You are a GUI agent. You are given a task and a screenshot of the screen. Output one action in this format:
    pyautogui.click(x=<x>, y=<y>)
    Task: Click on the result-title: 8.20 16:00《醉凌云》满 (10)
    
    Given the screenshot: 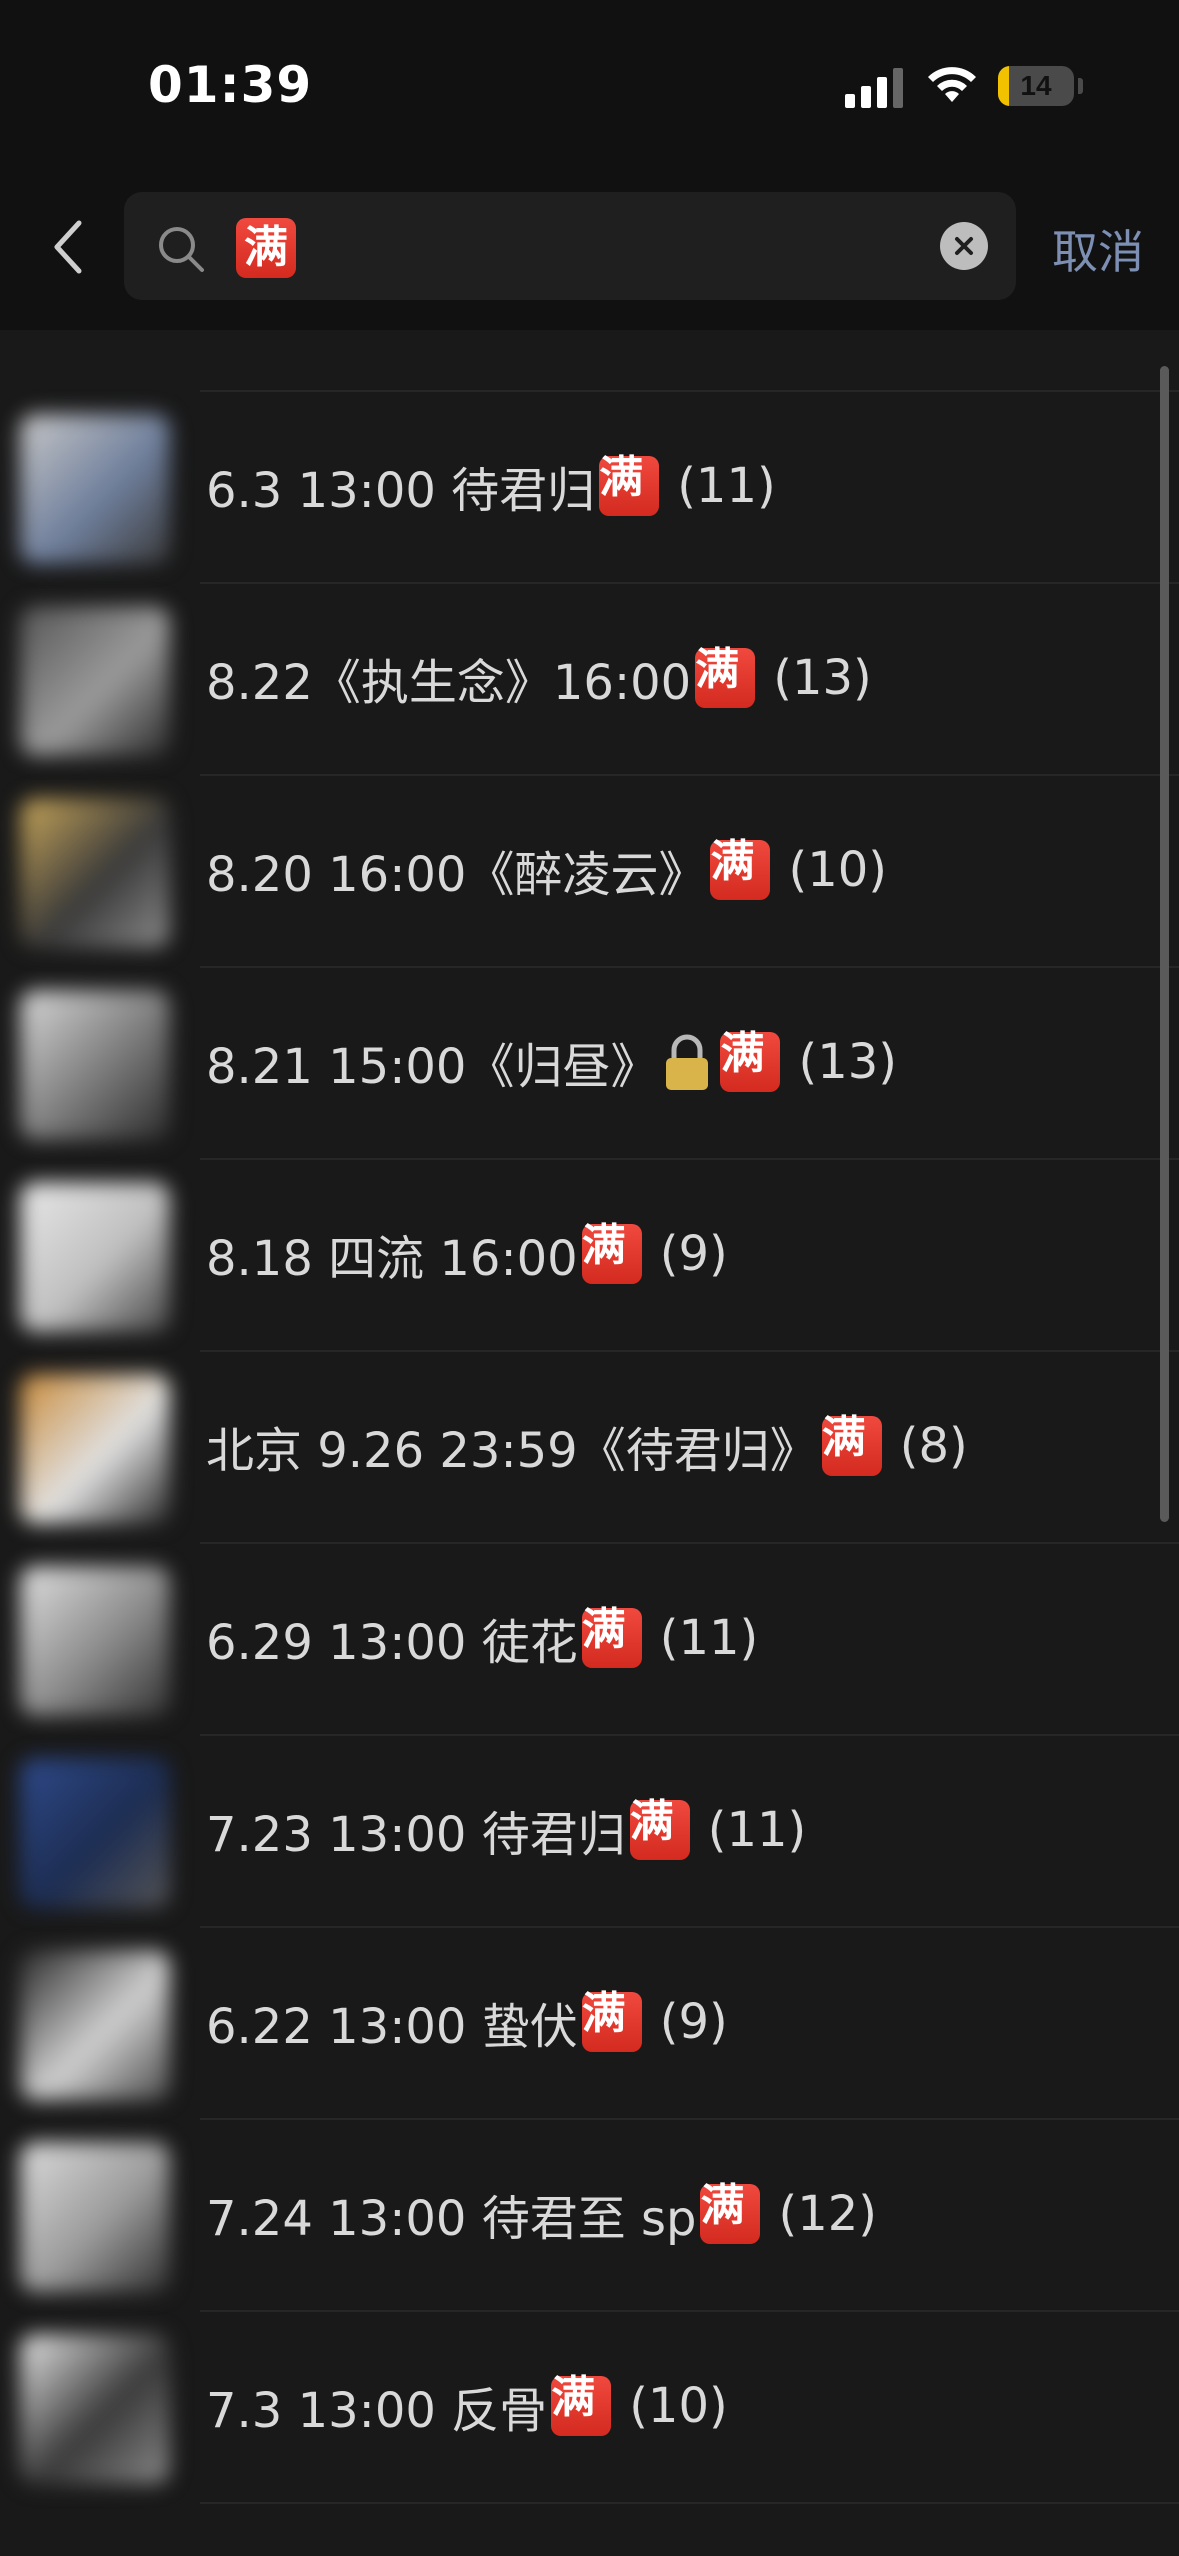 What is the action you would take?
    pyautogui.click(x=546, y=870)
    